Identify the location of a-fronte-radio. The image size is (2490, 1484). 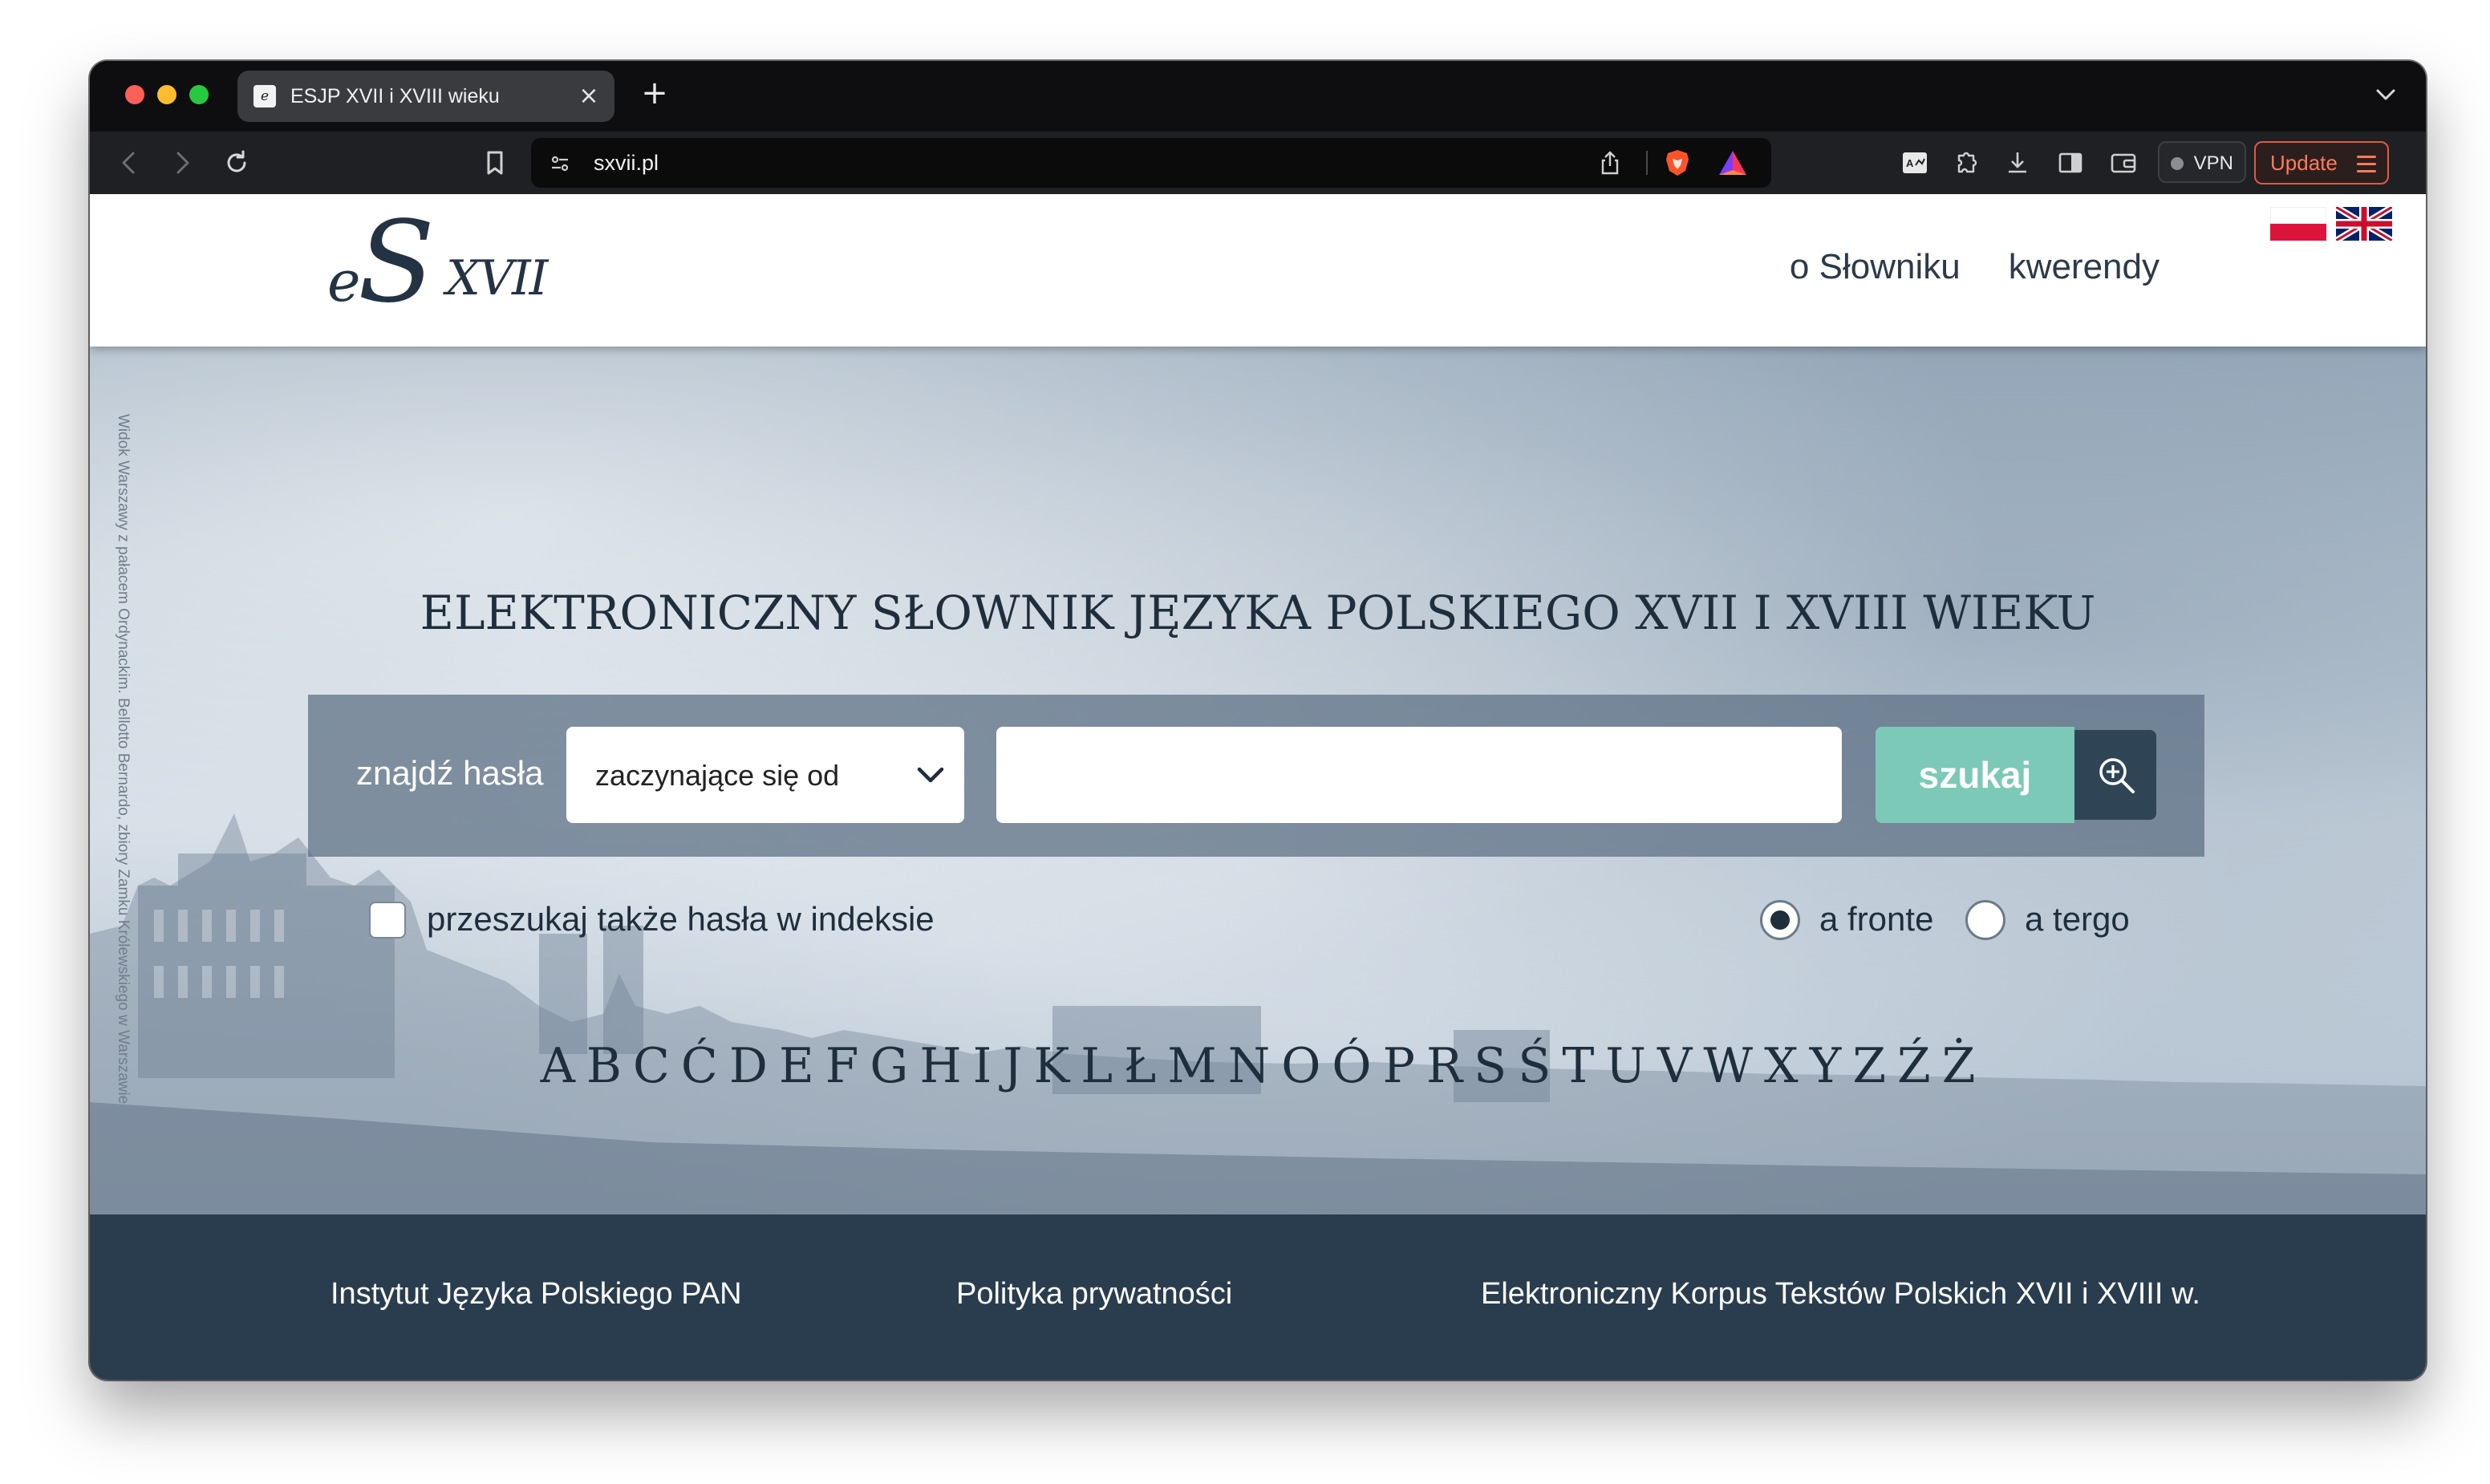
(1780, 920).